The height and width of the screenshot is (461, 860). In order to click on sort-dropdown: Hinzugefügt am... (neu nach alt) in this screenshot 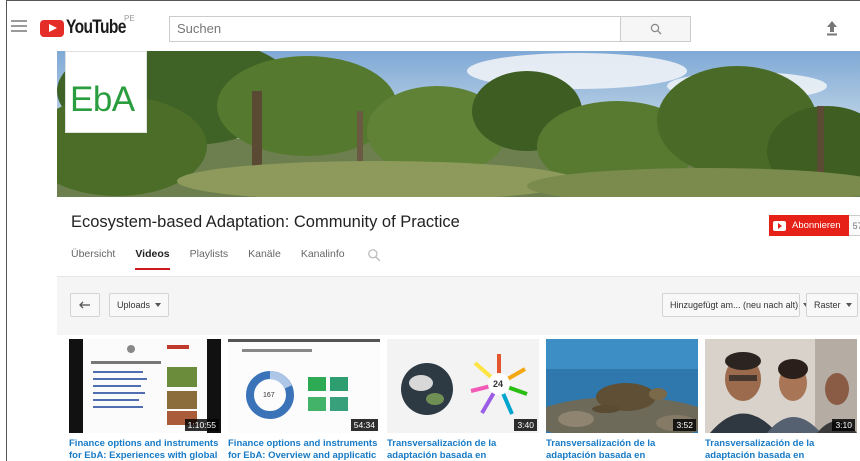, I will do `click(736, 305)`.